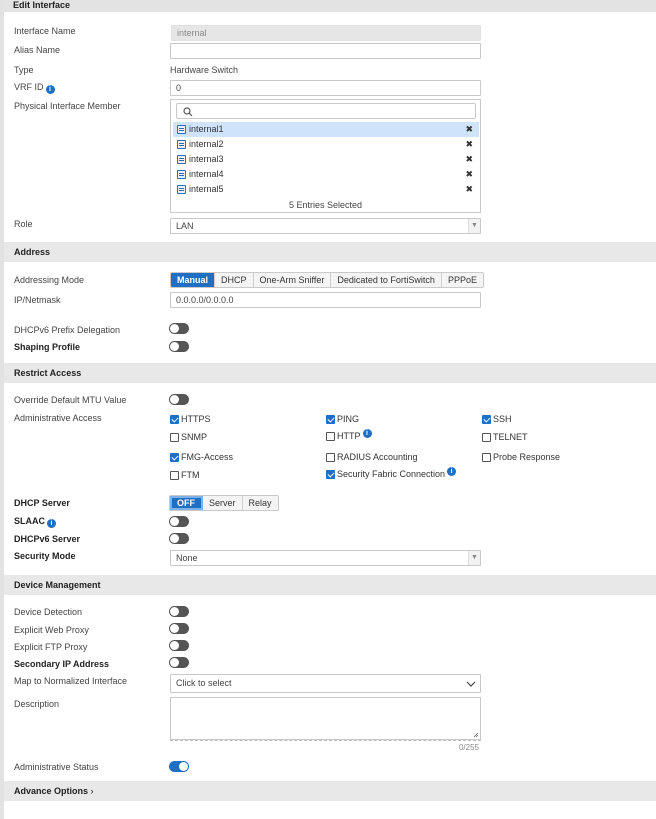  I want to click on slaac-toggle, so click(179, 521).